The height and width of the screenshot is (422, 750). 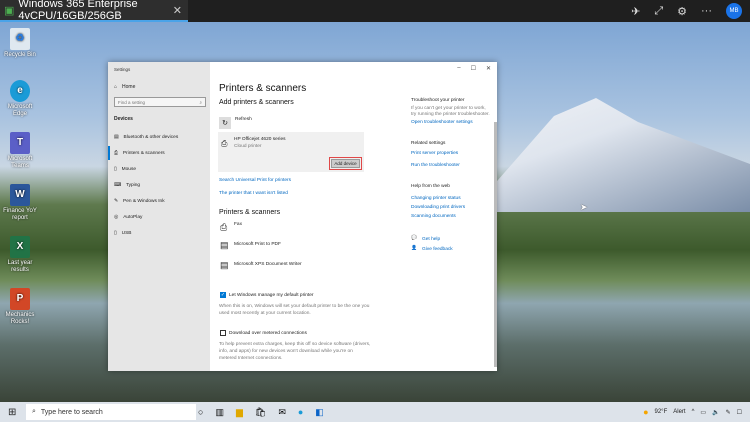 I want to click on printer-type: Cloud printer, so click(x=248, y=146).